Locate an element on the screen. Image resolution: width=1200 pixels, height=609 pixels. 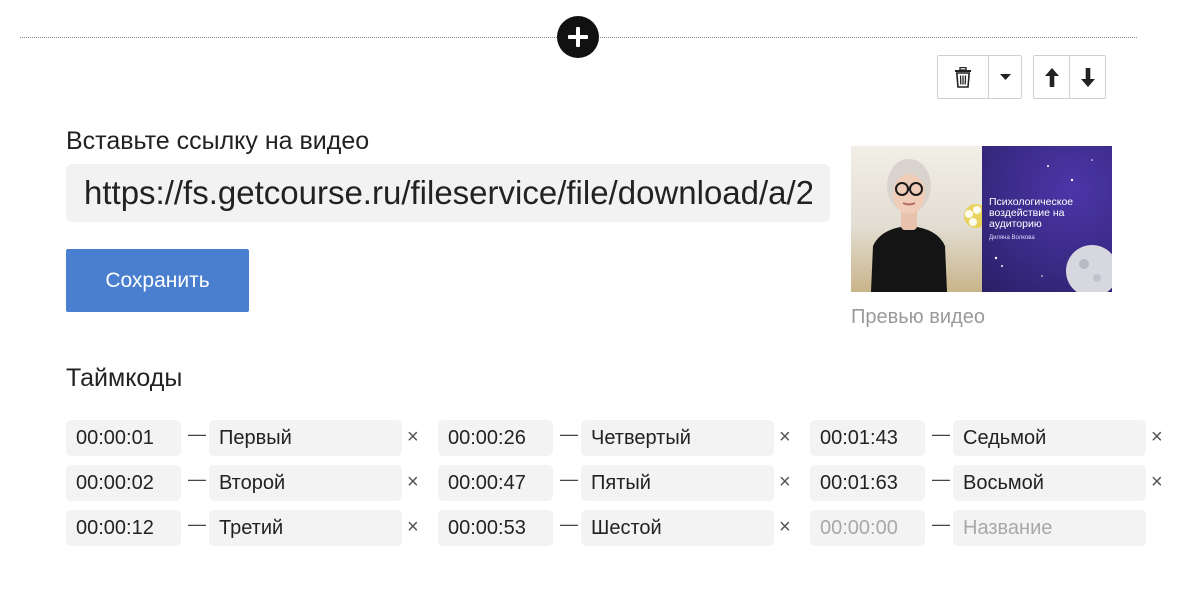
preview-speaker-area is located at coordinates (919, 219).